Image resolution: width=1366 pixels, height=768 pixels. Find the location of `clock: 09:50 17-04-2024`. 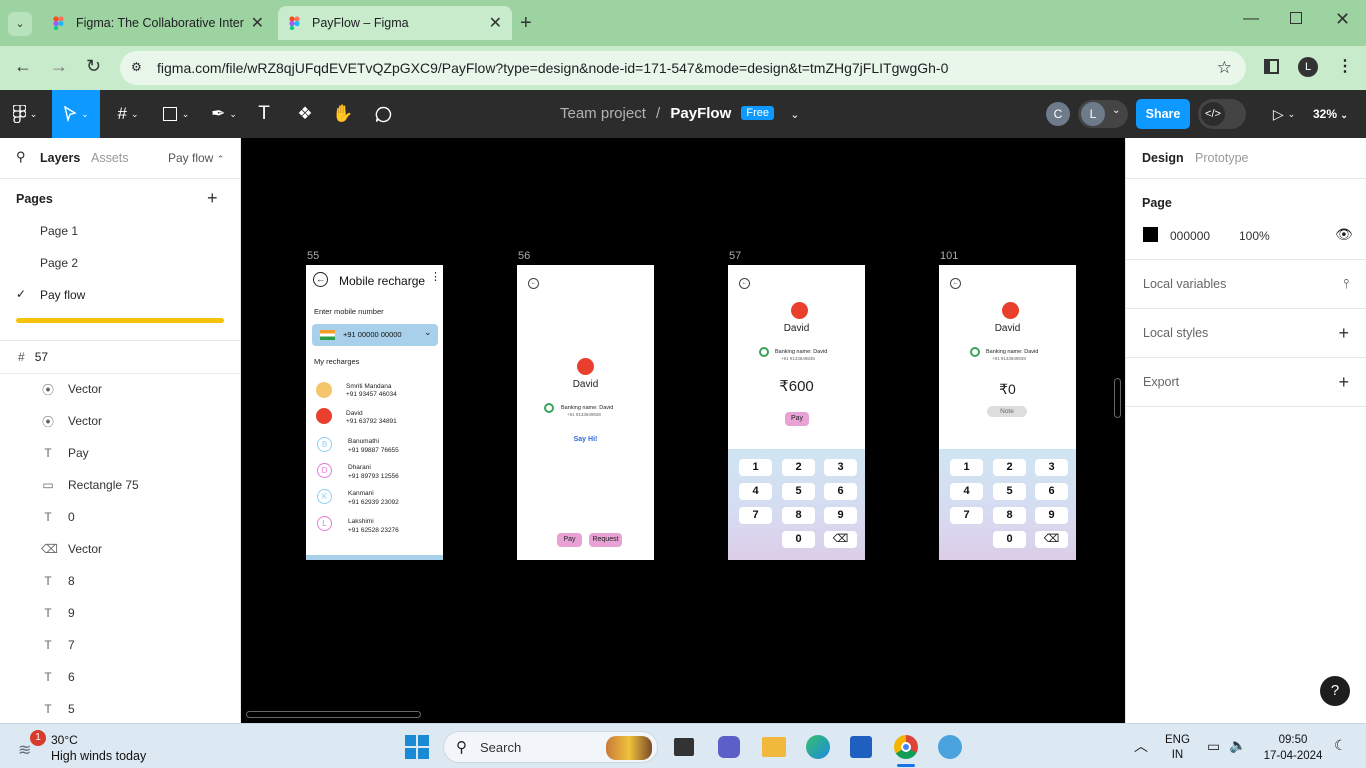

clock: 09:50 17-04-2024 is located at coordinates (1293, 748).